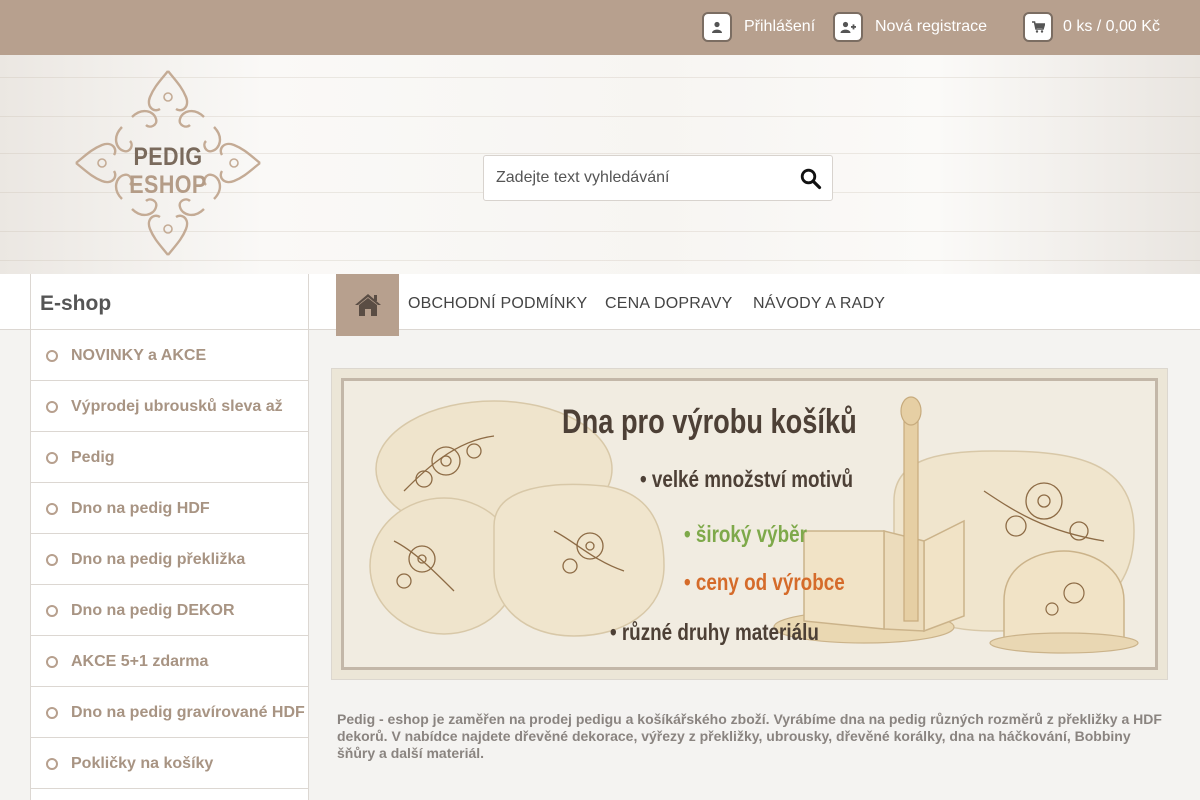  I want to click on home-icon, so click(367, 305).